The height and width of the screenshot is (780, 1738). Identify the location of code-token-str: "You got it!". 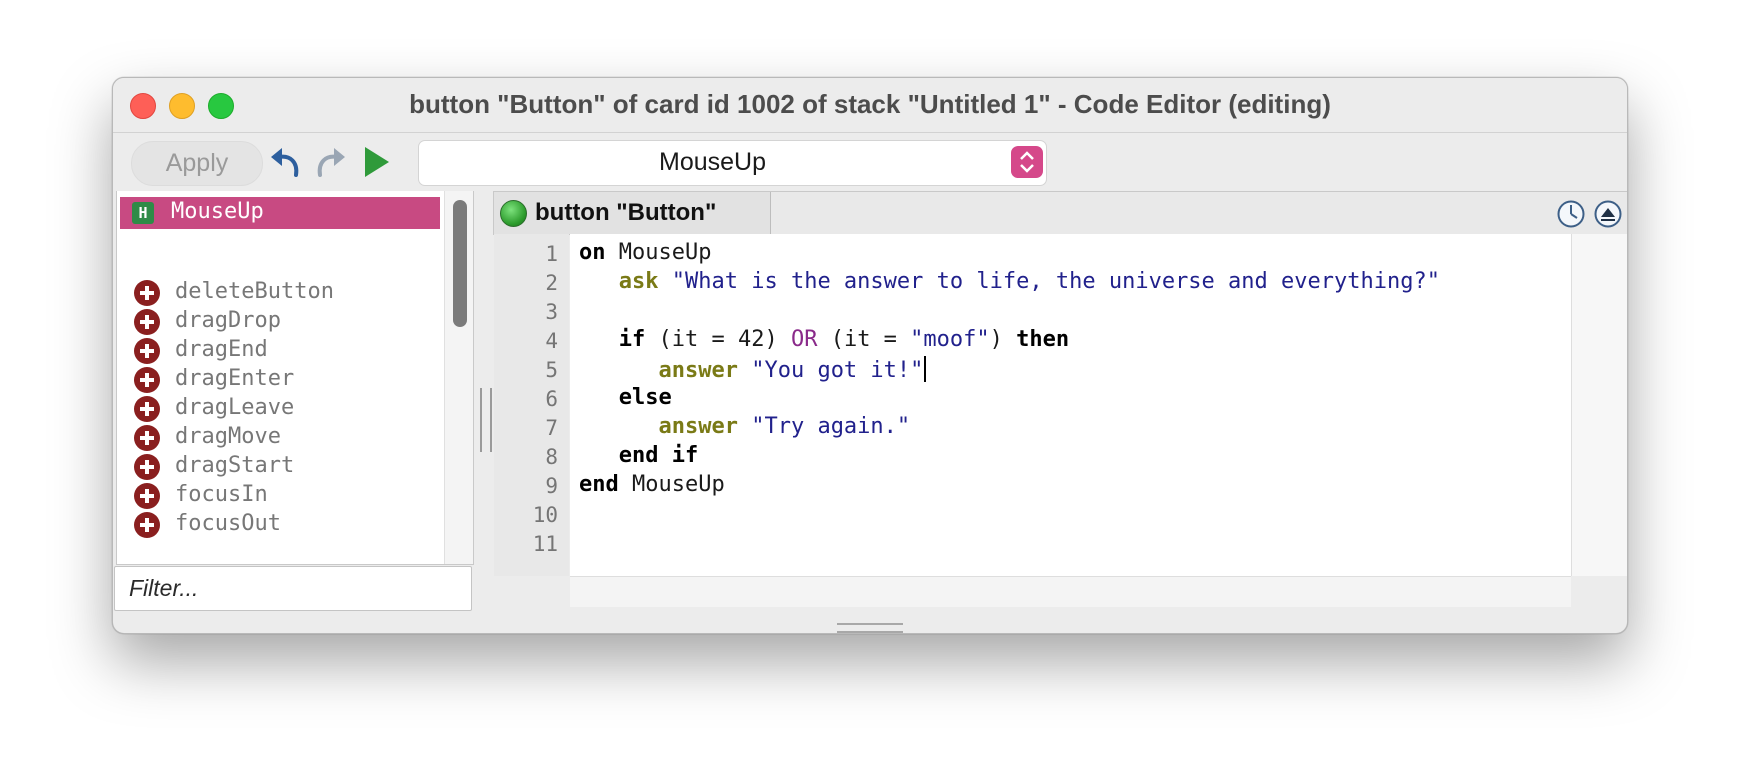
(837, 370).